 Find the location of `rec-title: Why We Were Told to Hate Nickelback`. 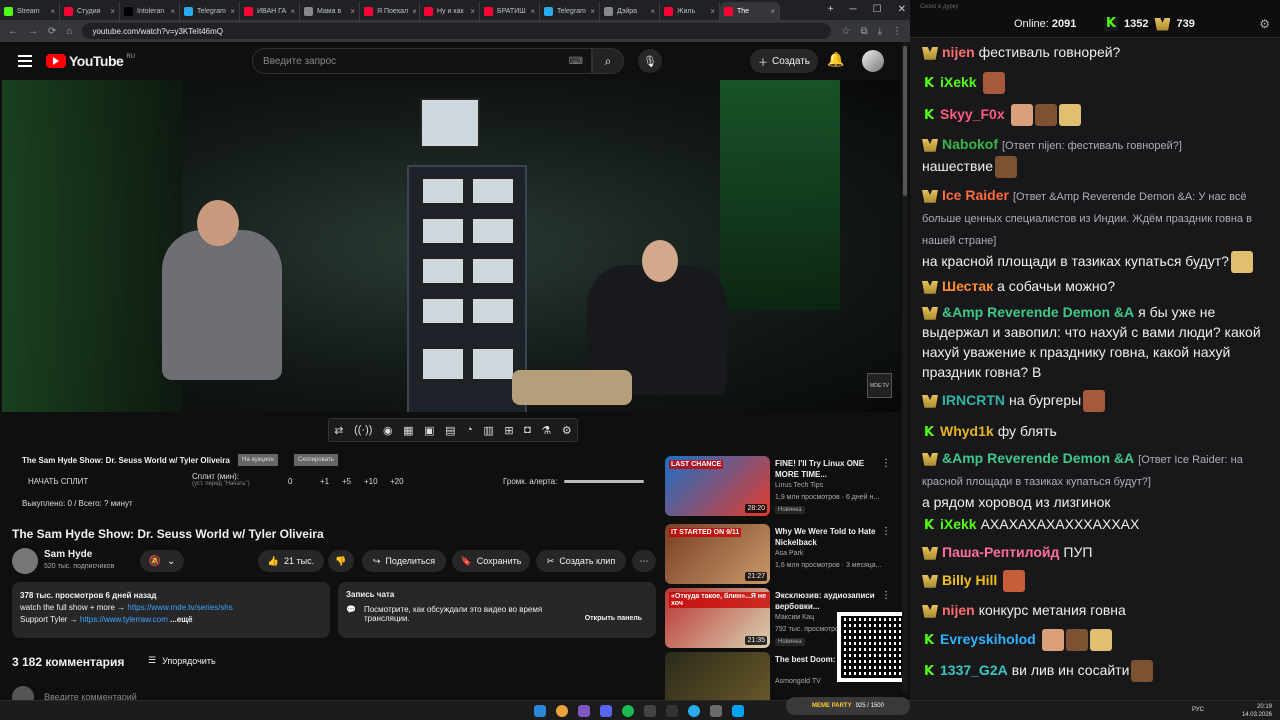

rec-title: Why We Were Told to Hate Nickelback is located at coordinates (832, 537).